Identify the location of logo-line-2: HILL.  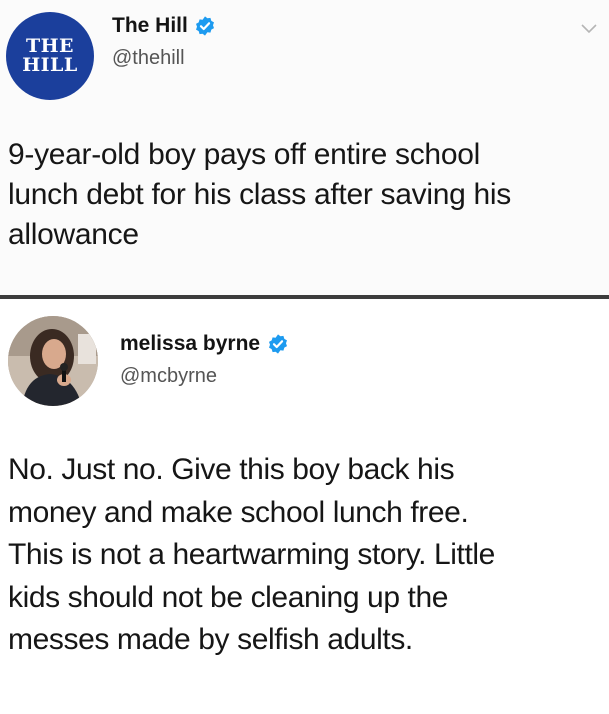
(50, 65).